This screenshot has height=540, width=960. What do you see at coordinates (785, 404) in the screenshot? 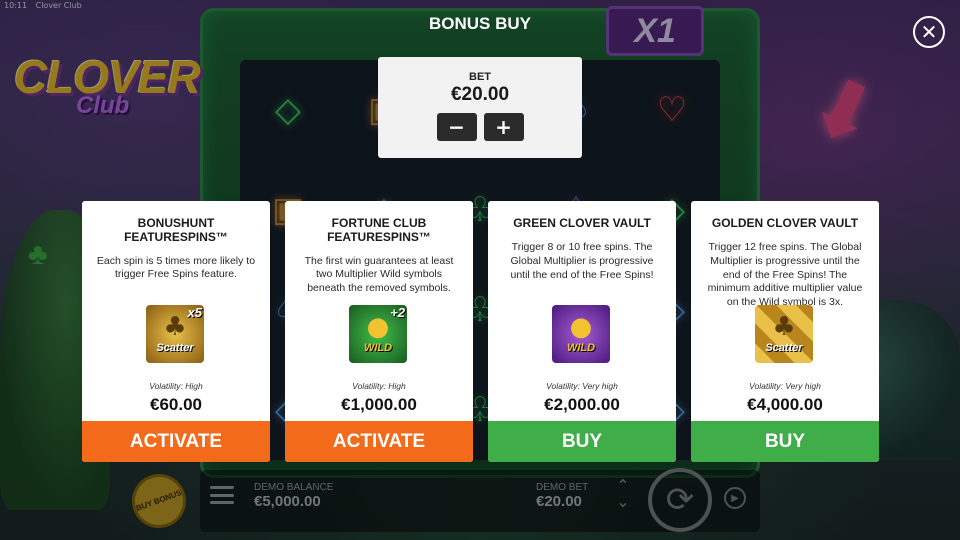
I see `card-price: €4,000.00` at bounding box center [785, 404].